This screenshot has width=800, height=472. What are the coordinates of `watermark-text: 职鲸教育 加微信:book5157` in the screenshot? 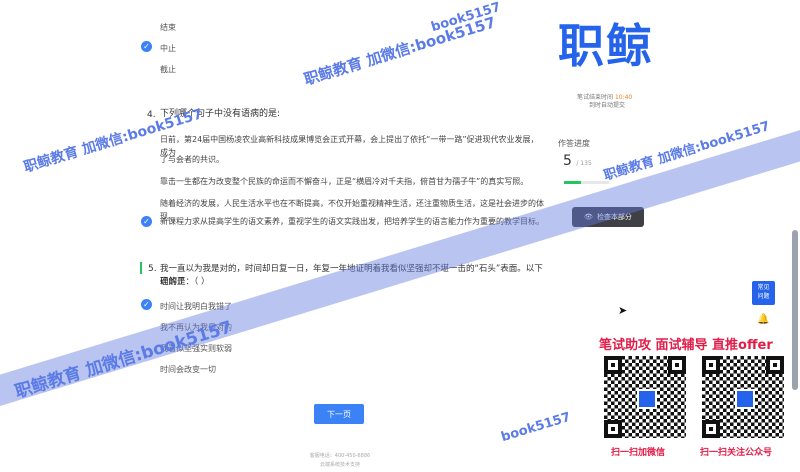 It's located at (687, 151).